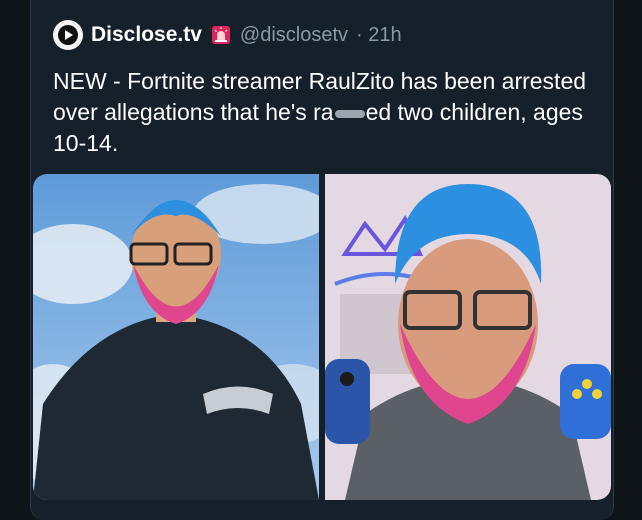  I want to click on tweet-header: Disclose.tv @disclosetv · 21h, so click(227, 35).